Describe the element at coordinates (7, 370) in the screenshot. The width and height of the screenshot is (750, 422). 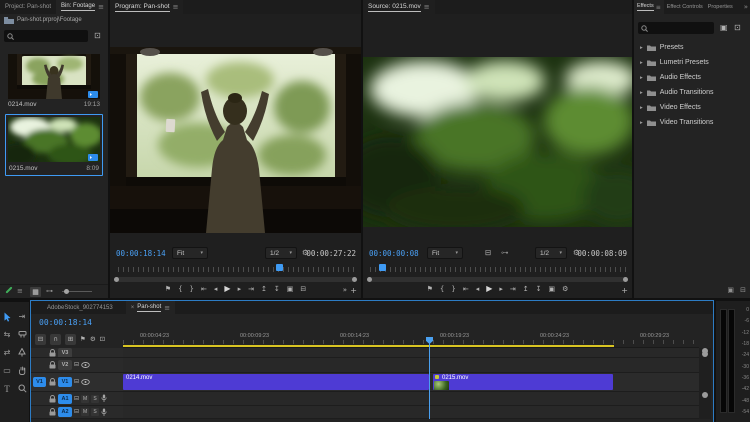
I see `rectangle-tool: ▭` at that location.